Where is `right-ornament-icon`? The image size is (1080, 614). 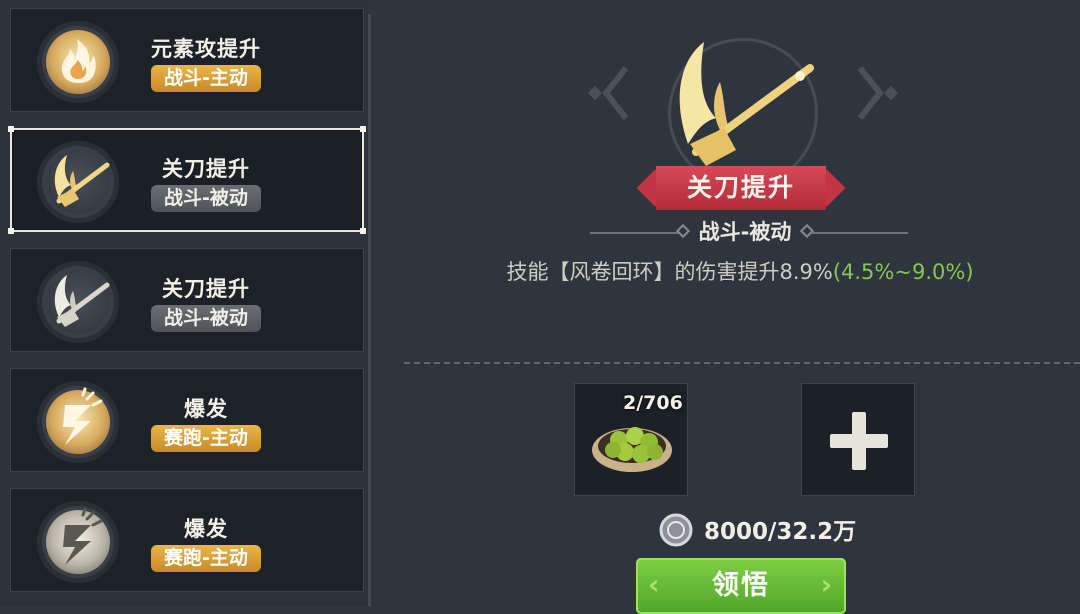 right-ornament-icon is located at coordinates (878, 93).